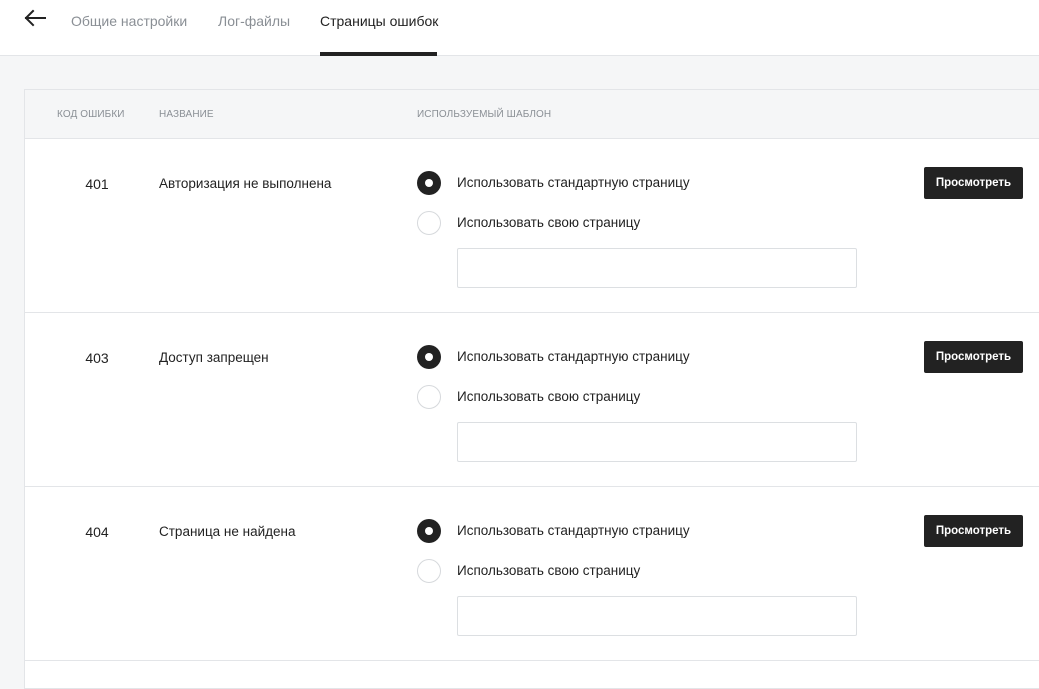  Describe the element at coordinates (35, 19) in the screenshot. I see `back-arrow-icon` at that location.